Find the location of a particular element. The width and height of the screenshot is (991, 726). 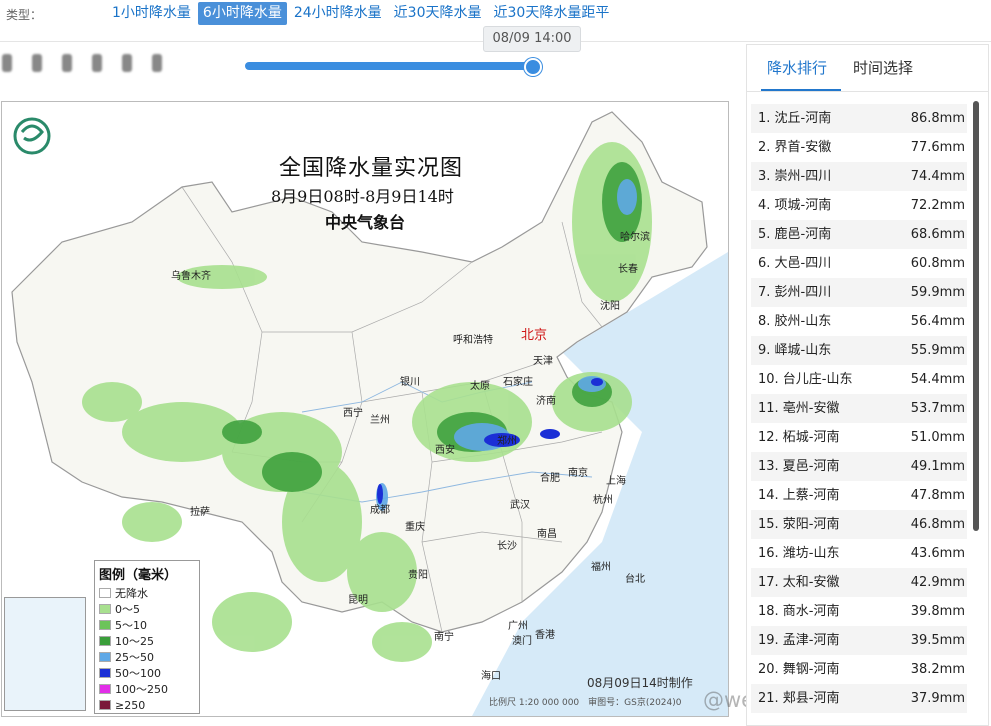

ranking-value: 38.2mm is located at coordinates (937, 669).